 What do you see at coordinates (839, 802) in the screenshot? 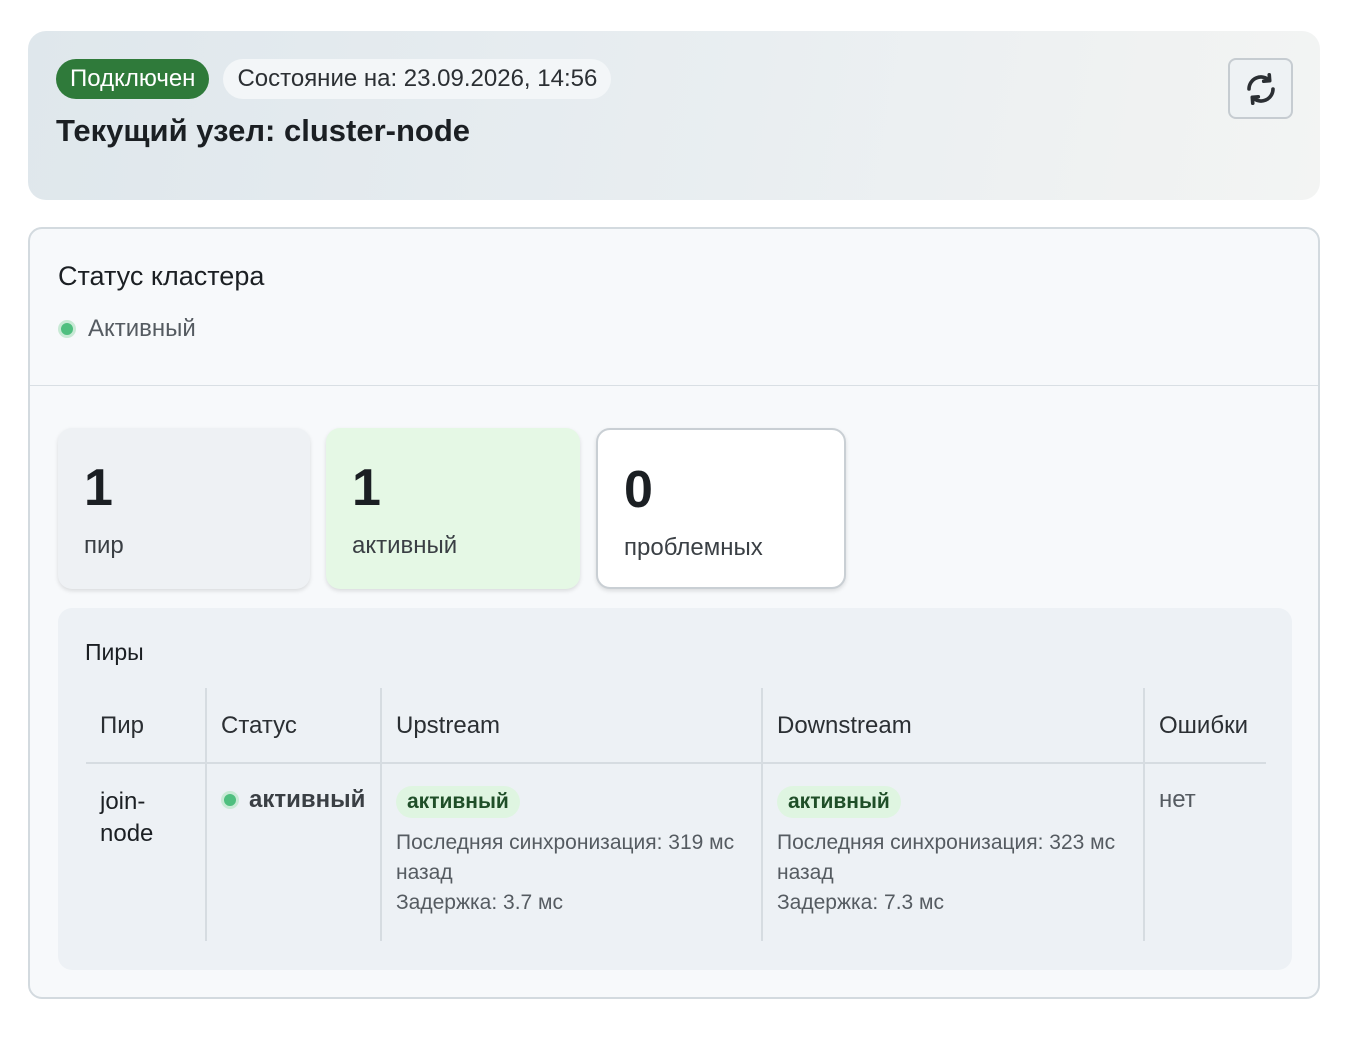
I see `downstream-state-badge: активный` at bounding box center [839, 802].